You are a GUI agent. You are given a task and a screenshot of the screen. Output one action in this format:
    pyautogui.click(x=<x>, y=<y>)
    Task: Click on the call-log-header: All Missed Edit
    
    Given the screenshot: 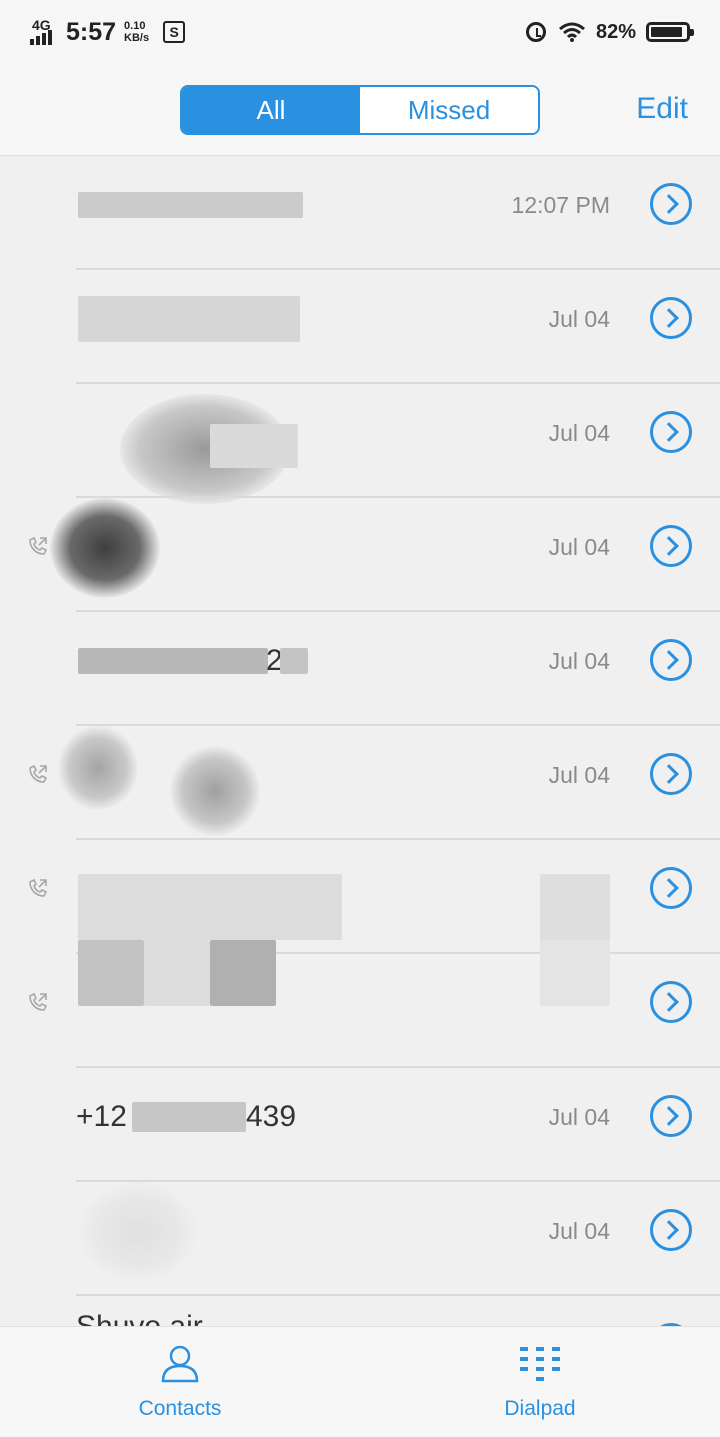 What is the action you would take?
    pyautogui.click(x=360, y=110)
    